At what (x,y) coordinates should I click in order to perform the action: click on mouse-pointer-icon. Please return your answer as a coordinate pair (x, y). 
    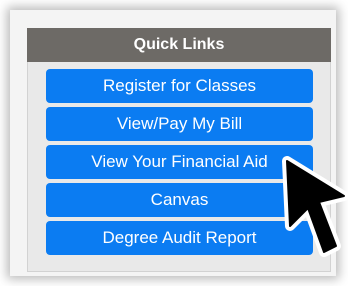
    Looking at the image, I should click on (315, 206).